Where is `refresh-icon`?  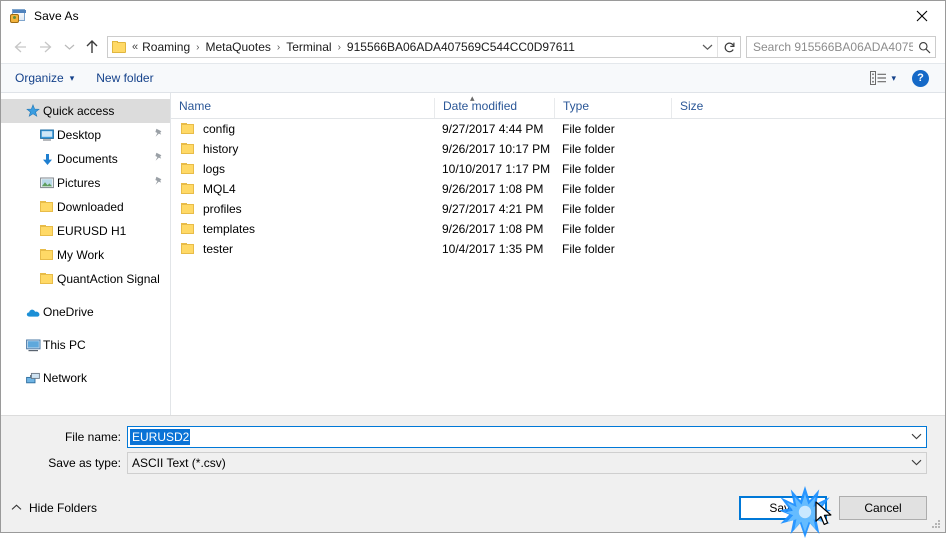
refresh-icon is located at coordinates (728, 47).